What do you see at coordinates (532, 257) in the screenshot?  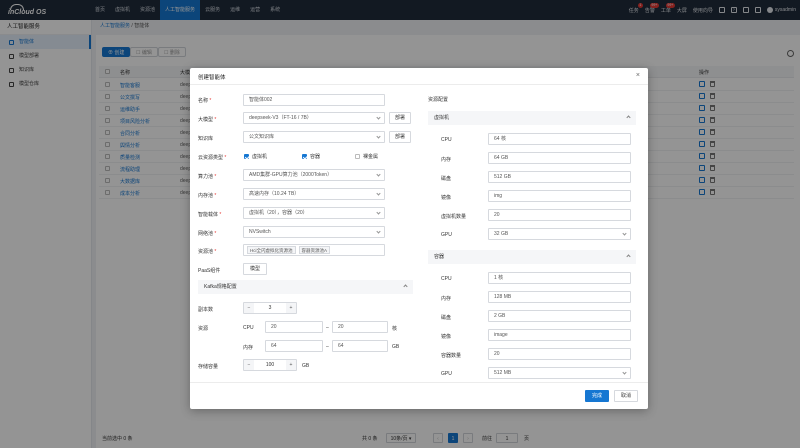 I see `container-section-header: 容器` at bounding box center [532, 257].